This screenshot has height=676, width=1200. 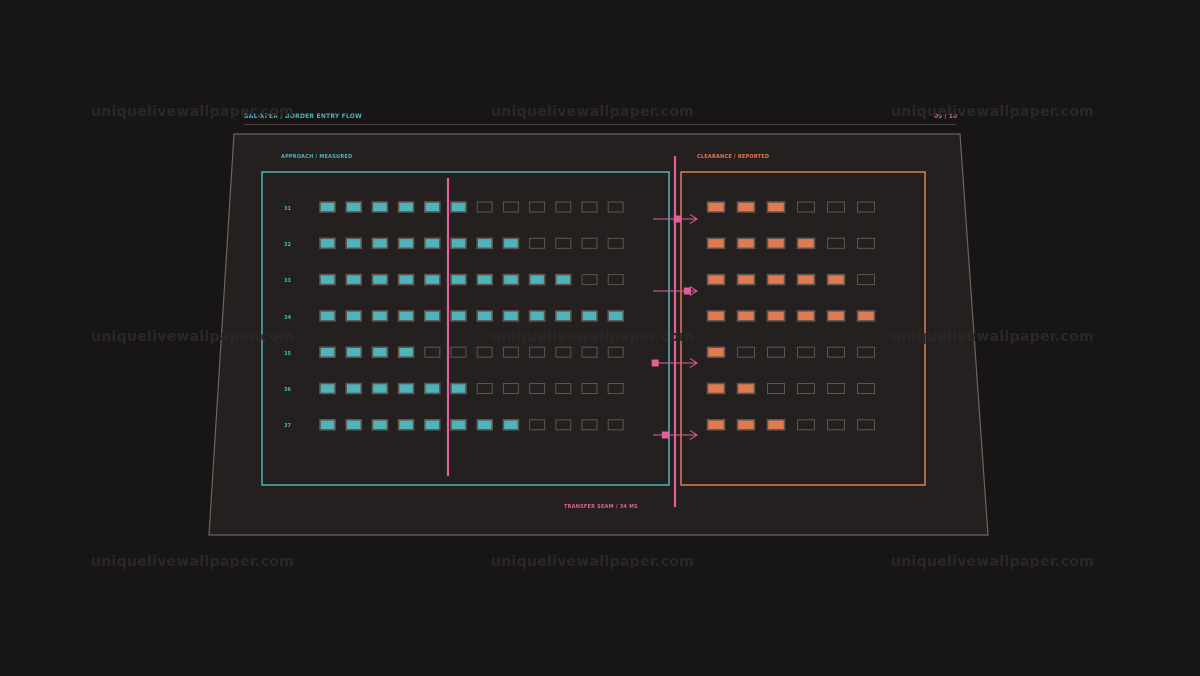 I want to click on row-label: 31, so click(x=287, y=209).